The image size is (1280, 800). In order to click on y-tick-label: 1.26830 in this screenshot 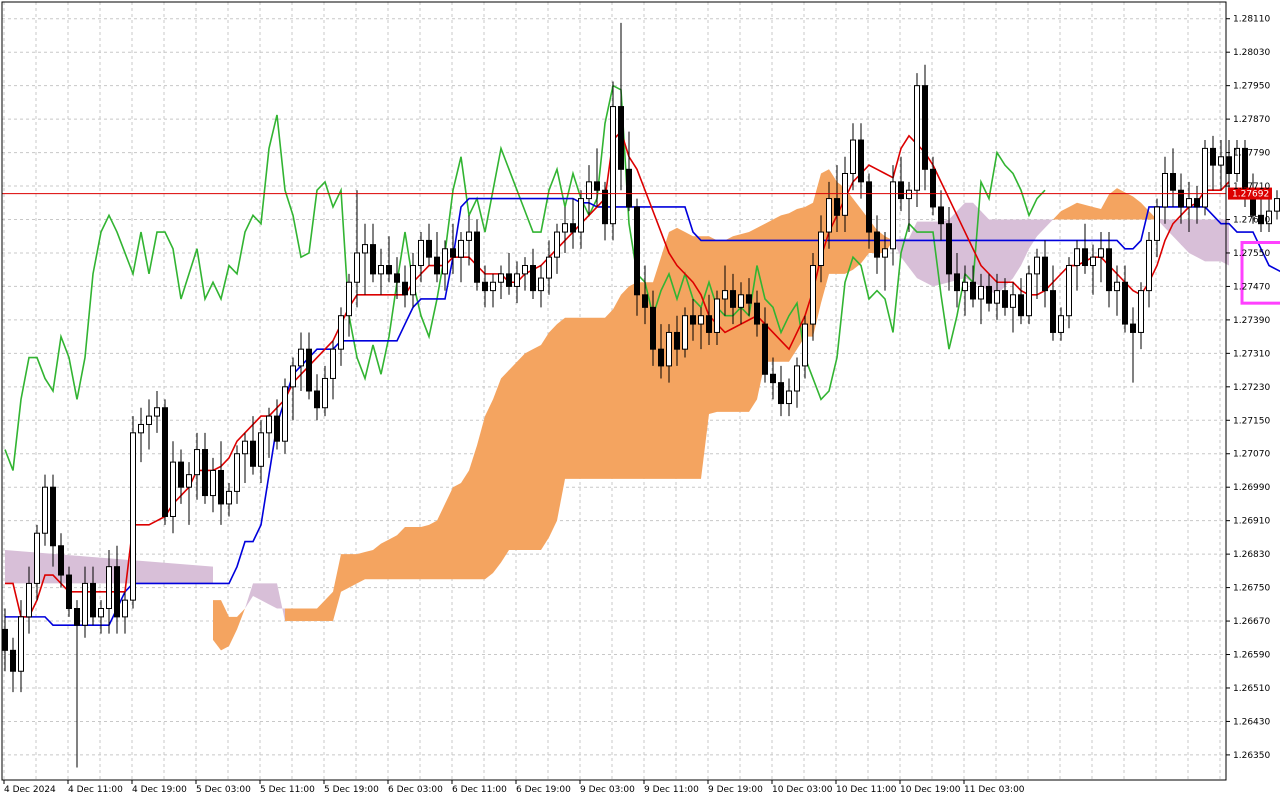, I will do `click(1251, 555)`.